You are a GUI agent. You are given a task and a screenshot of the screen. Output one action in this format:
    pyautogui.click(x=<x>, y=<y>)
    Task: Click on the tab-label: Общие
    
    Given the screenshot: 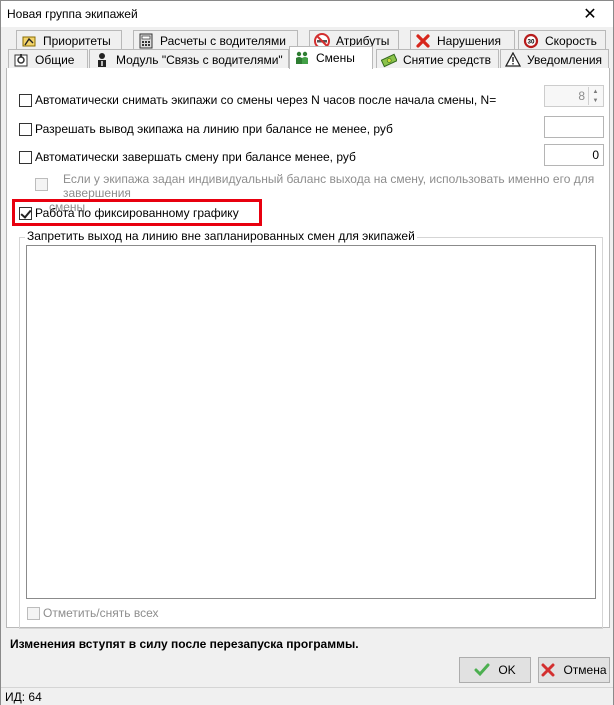 What is the action you would take?
    pyautogui.click(x=55, y=59)
    